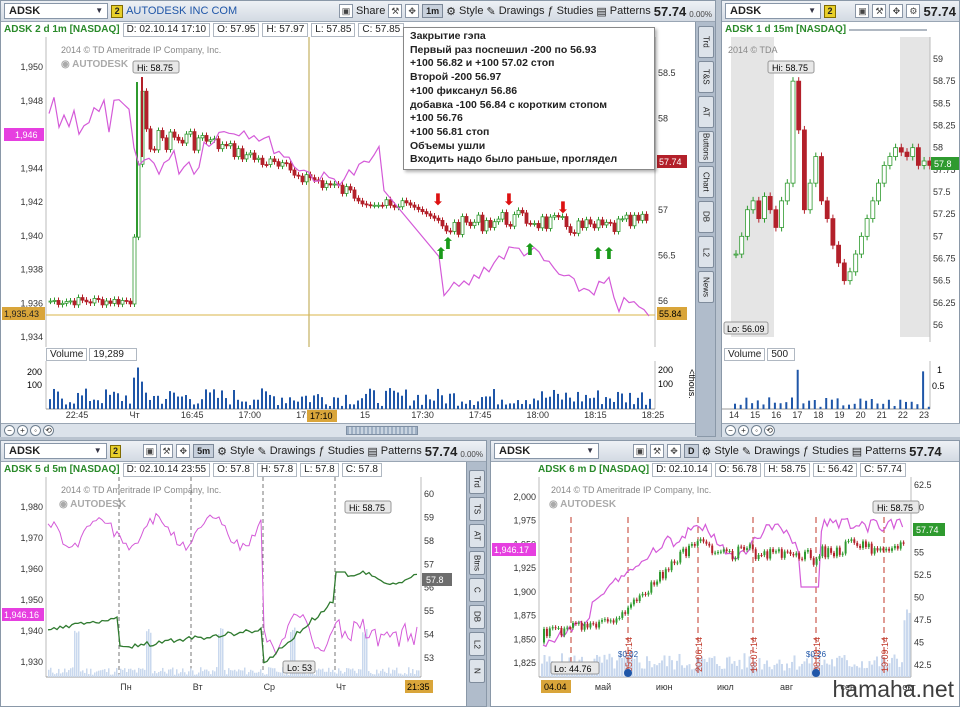  What do you see at coordinates (925, 451) in the screenshot?
I see `last-price: 57.74` at bounding box center [925, 451].